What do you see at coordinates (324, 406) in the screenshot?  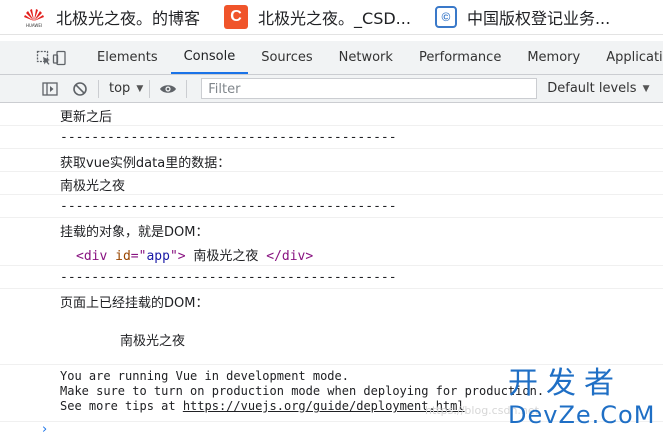 I see `deployment-link: https://vuejs.org/guide/deployment.html` at bounding box center [324, 406].